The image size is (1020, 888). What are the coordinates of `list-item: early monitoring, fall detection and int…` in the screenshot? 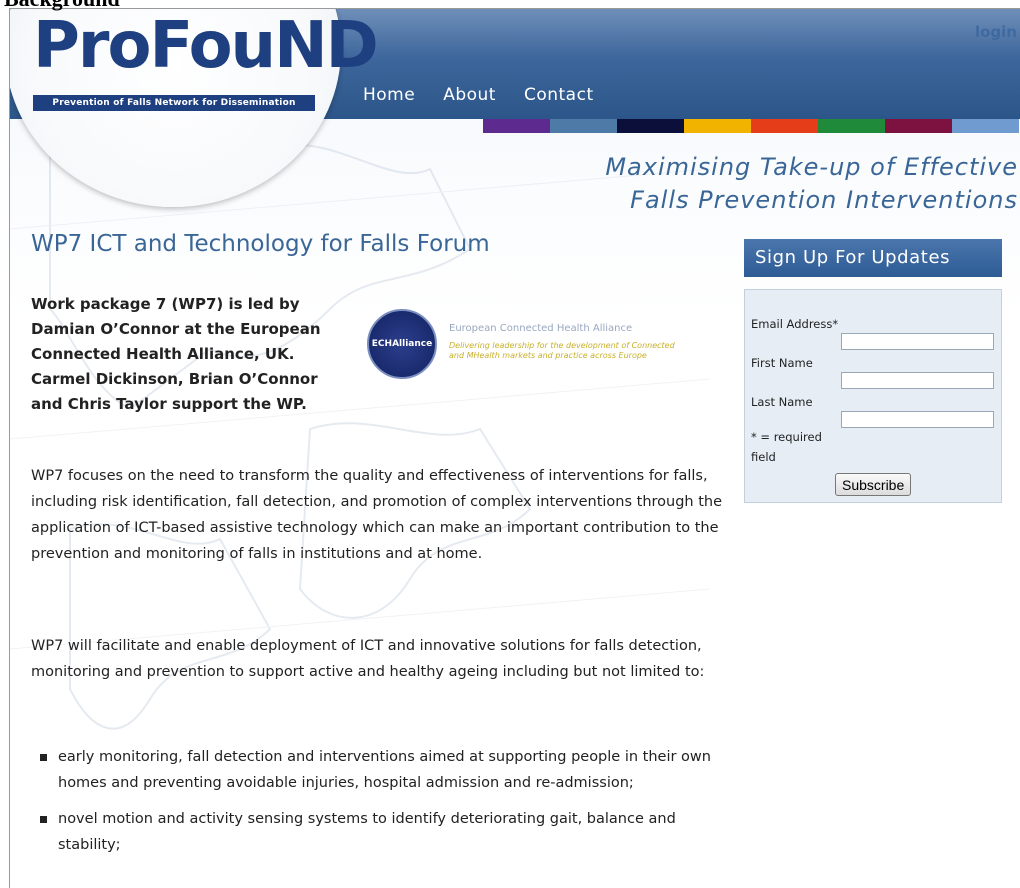 It's located at (381, 770).